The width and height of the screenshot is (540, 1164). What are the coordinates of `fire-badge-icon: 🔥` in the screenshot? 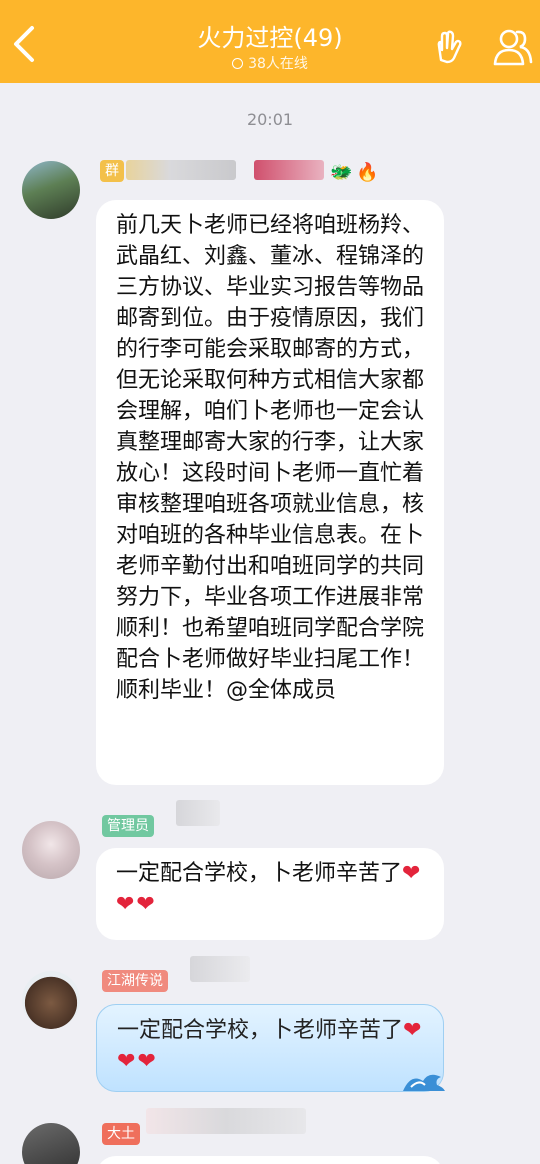 It's located at (367, 172).